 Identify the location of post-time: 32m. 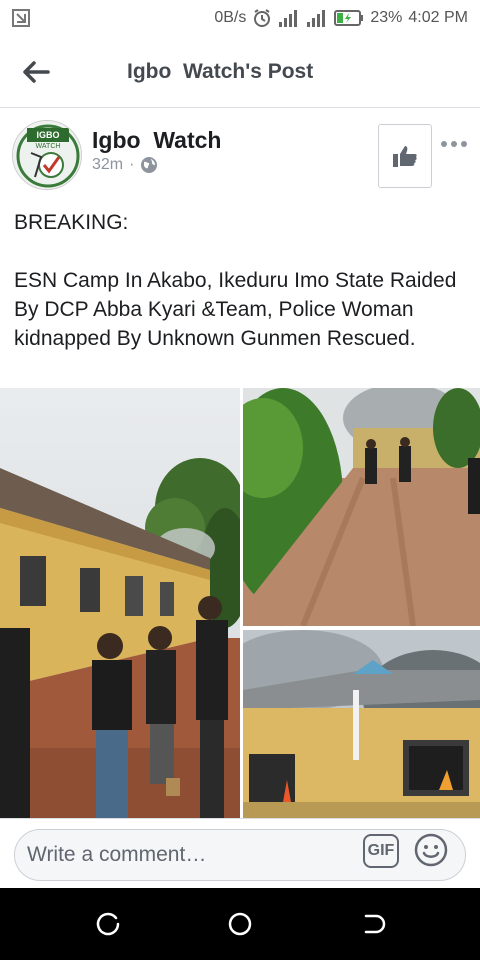
(107, 165).